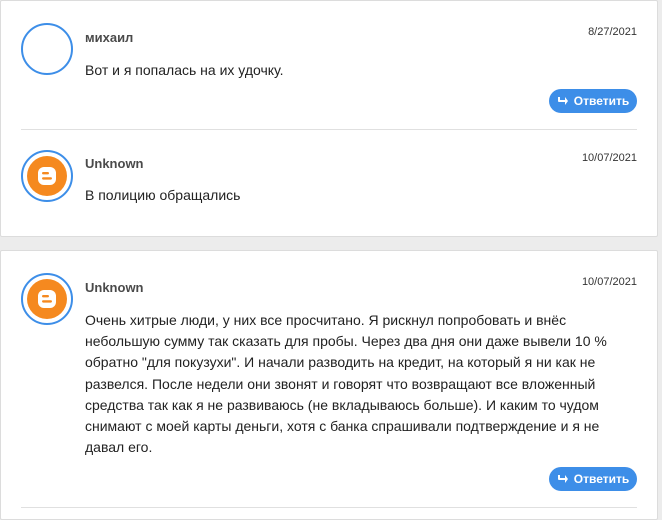 Image resolution: width=662 pixels, height=520 pixels. Describe the element at coordinates (119, 447) in the screenshot. I see `comment-text-line: давал его.` at that location.